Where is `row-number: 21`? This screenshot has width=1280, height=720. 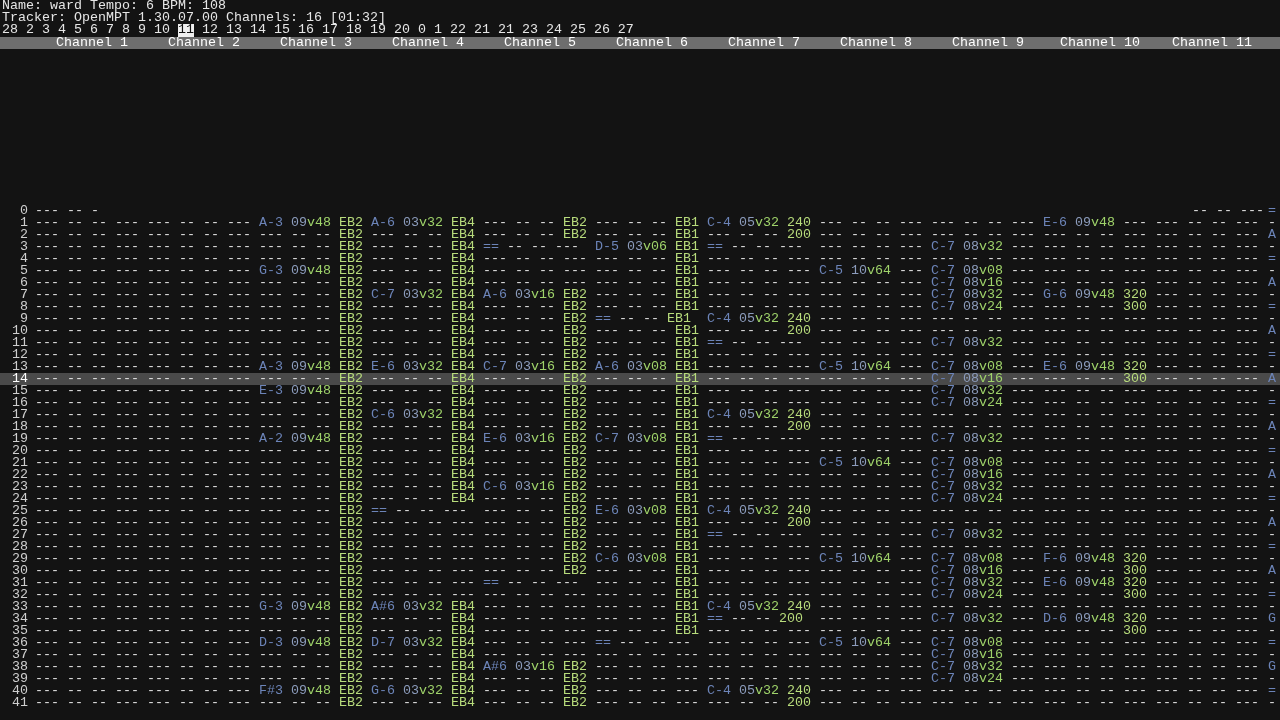
row-number: 21 is located at coordinates (20, 463).